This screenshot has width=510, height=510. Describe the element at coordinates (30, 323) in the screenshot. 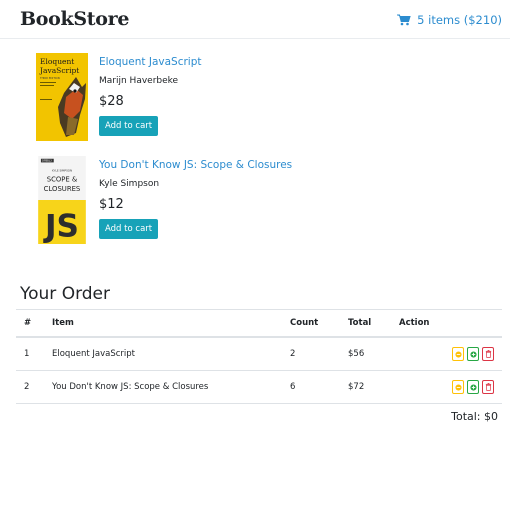

I see `column-header-number: #` at that location.